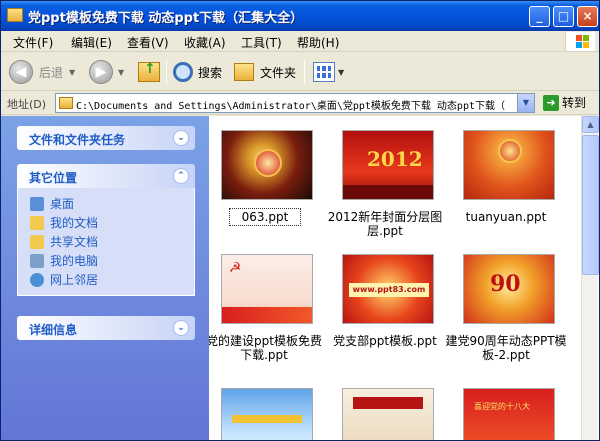  What do you see at coordinates (205, 42) in the screenshot?
I see `menu-favorites: 收藏(A)` at bounding box center [205, 42].